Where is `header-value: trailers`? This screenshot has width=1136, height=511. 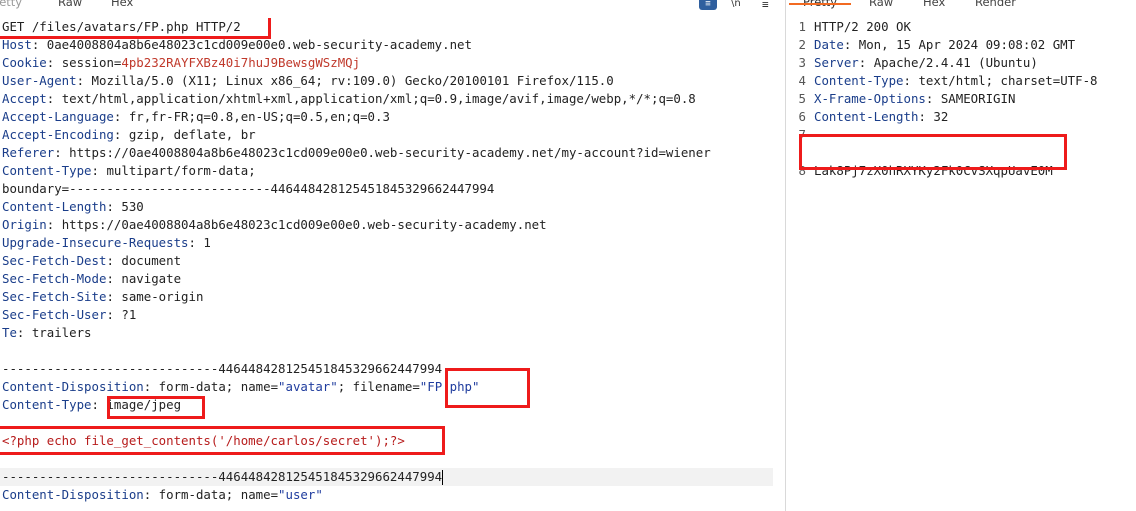
header-value: trailers is located at coordinates (61, 332).